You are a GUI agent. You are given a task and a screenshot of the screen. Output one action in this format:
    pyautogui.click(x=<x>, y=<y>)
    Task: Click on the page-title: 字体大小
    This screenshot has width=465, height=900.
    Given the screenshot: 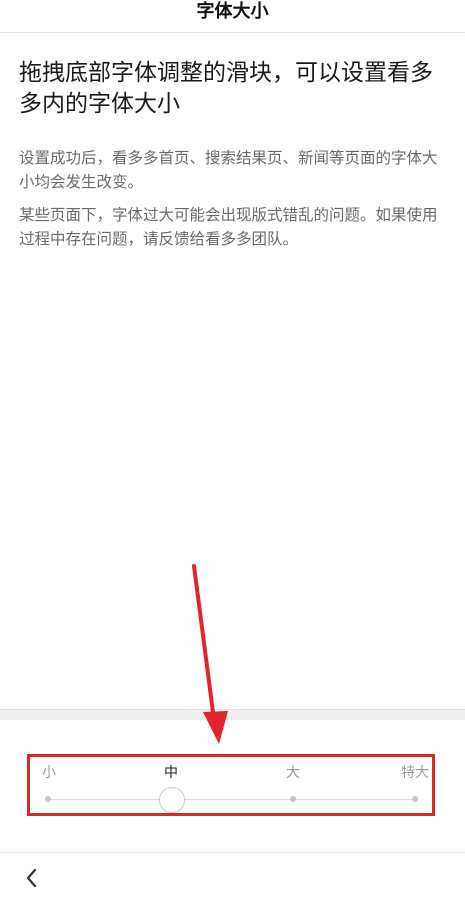 What is the action you would take?
    pyautogui.click(x=232, y=11)
    